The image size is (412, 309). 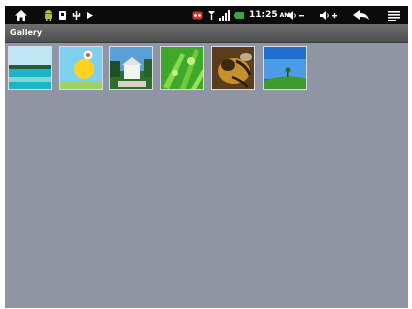 What do you see at coordinates (211, 15) in the screenshot?
I see `signal-icon` at bounding box center [211, 15].